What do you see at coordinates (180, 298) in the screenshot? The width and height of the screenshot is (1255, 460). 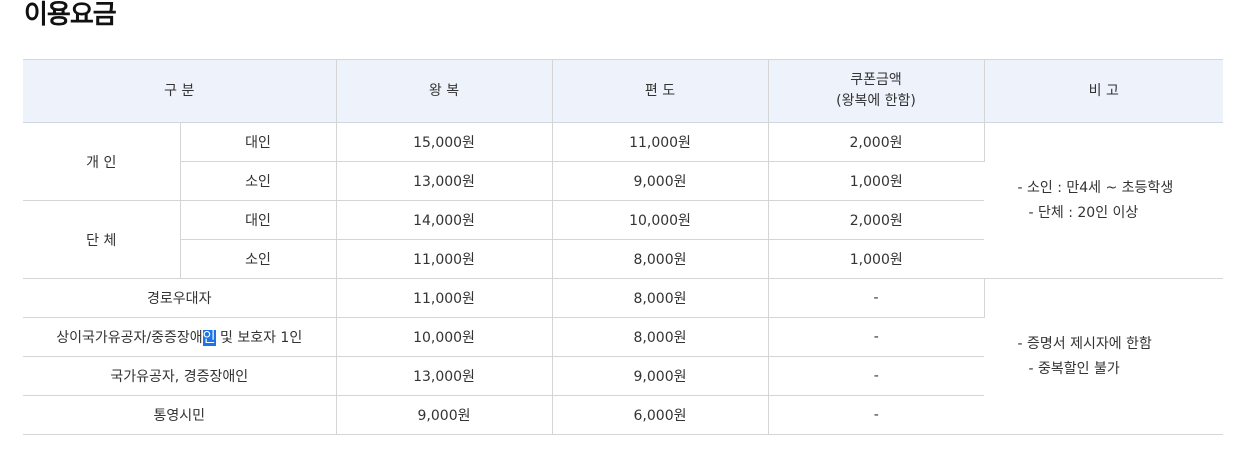 I see `row-label: 경로우대자` at bounding box center [180, 298].